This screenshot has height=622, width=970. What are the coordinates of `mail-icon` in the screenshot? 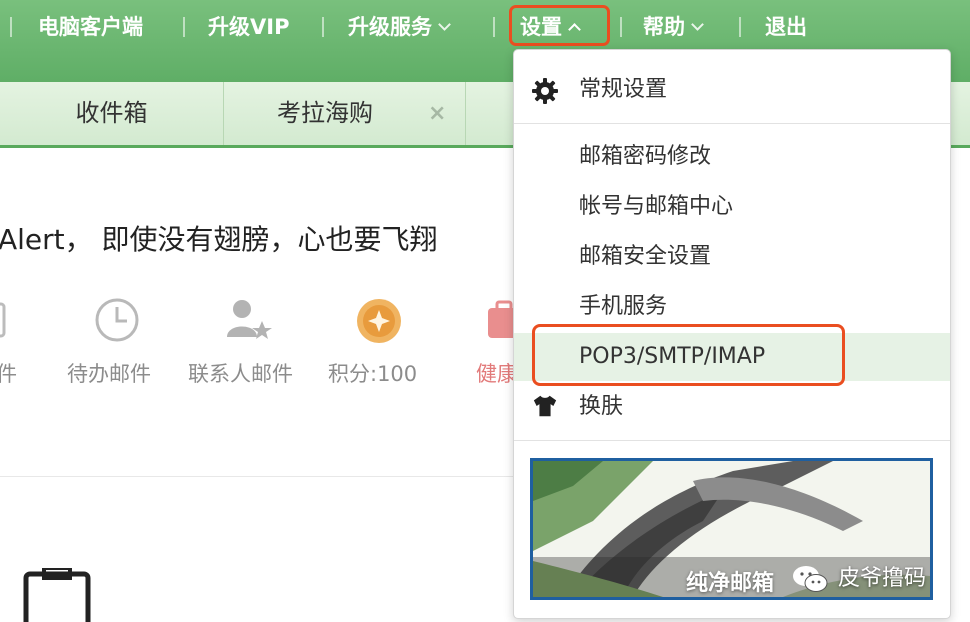 It's located at (3, 320).